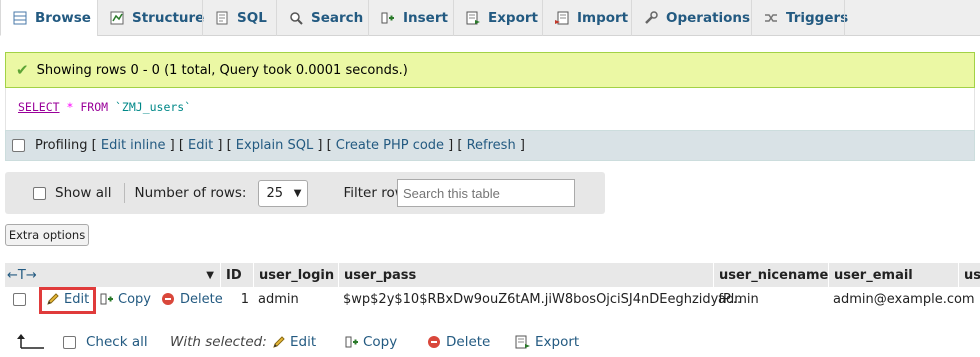 This screenshot has height=357, width=980. I want to click on extra-options-button: Extra options, so click(47, 235).